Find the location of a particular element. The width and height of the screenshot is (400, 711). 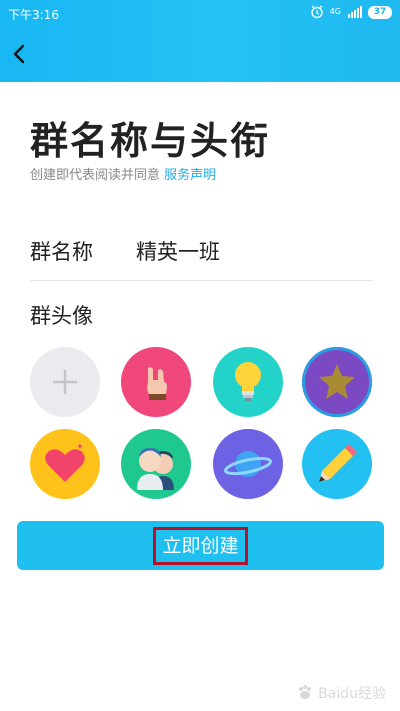

alarm-icon is located at coordinates (317, 12).